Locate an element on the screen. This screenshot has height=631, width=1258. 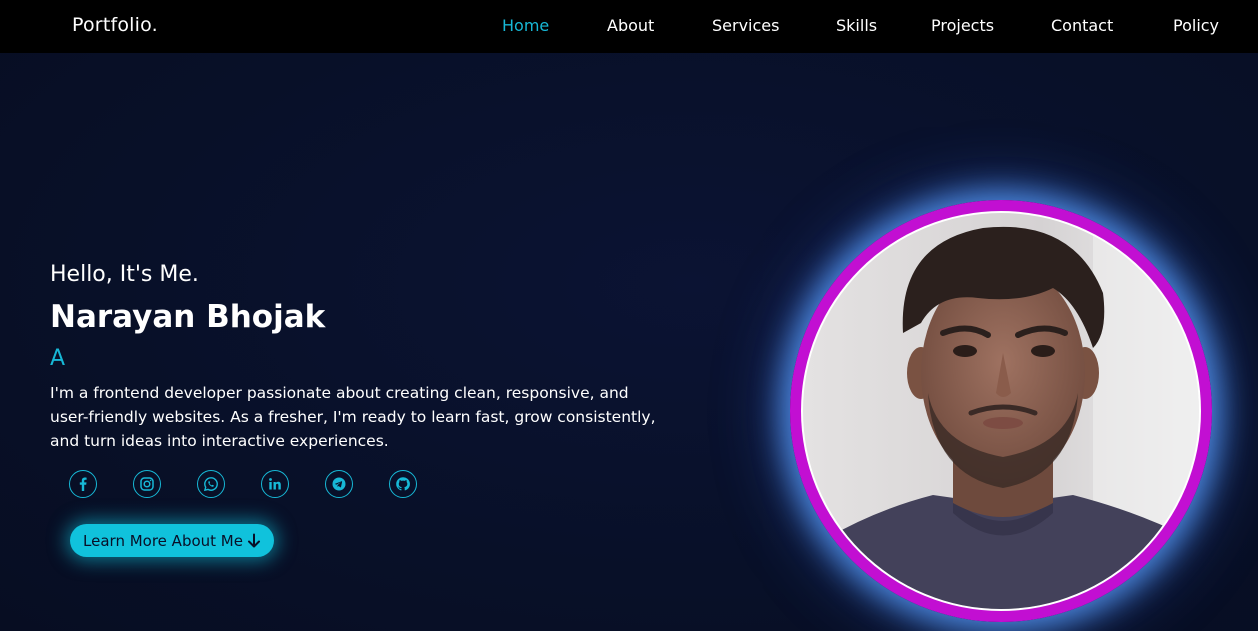
nav-link-home: Home is located at coordinates (525, 25).